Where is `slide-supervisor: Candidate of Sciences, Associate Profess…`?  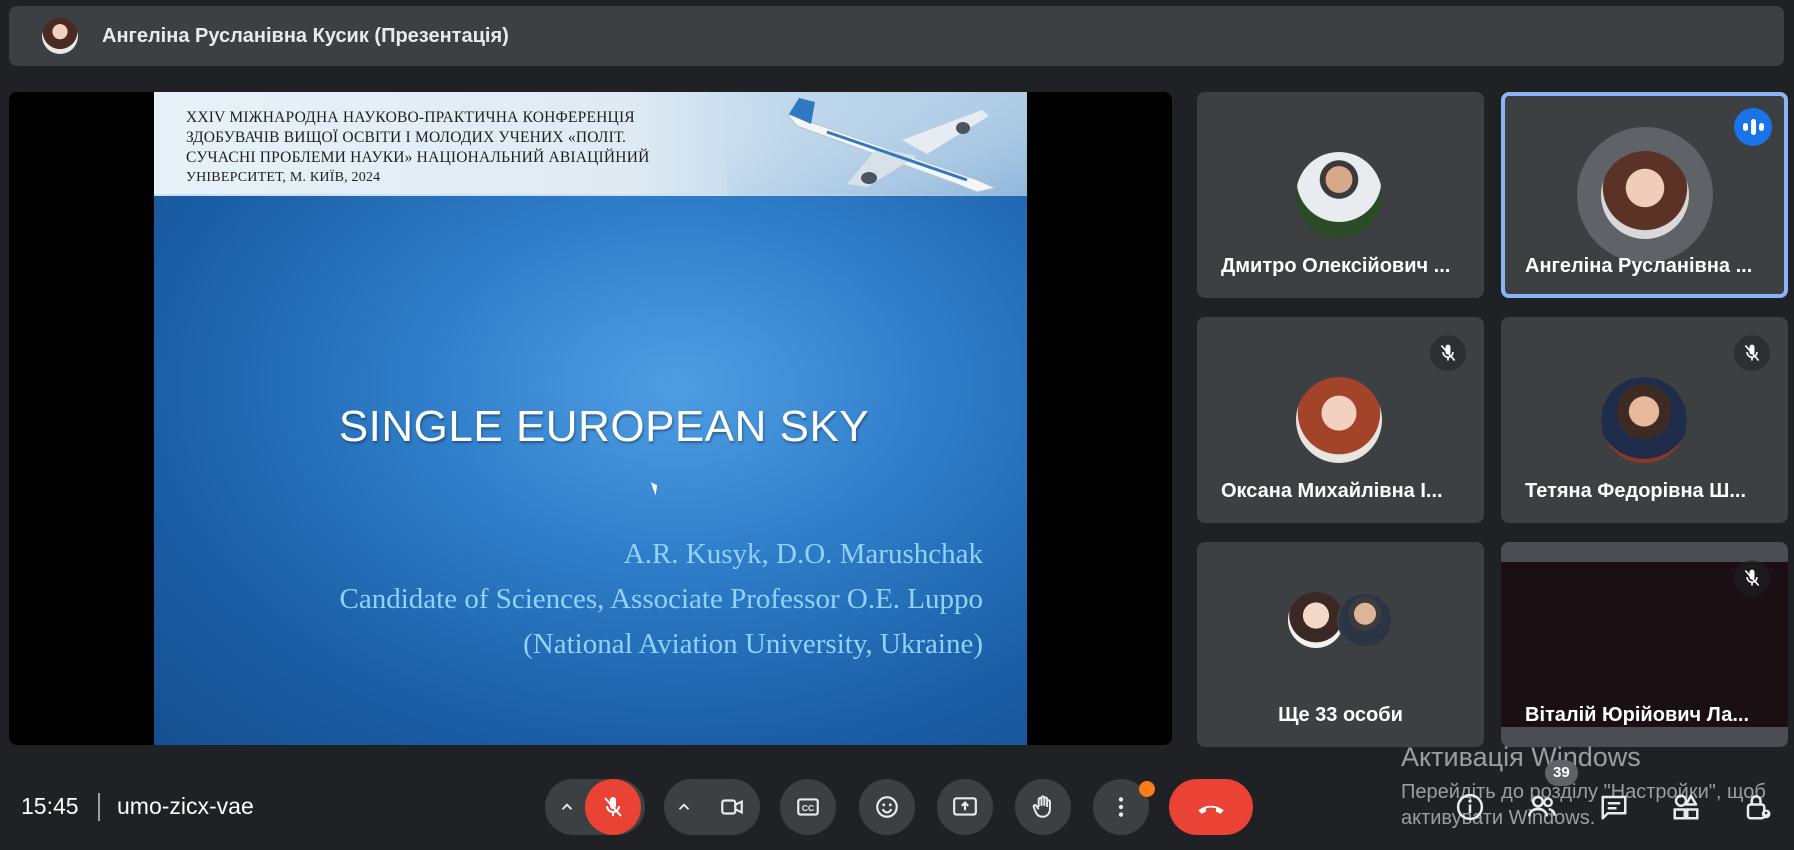 slide-supervisor: Candidate of Sciences, Associate Profess… is located at coordinates (661, 599).